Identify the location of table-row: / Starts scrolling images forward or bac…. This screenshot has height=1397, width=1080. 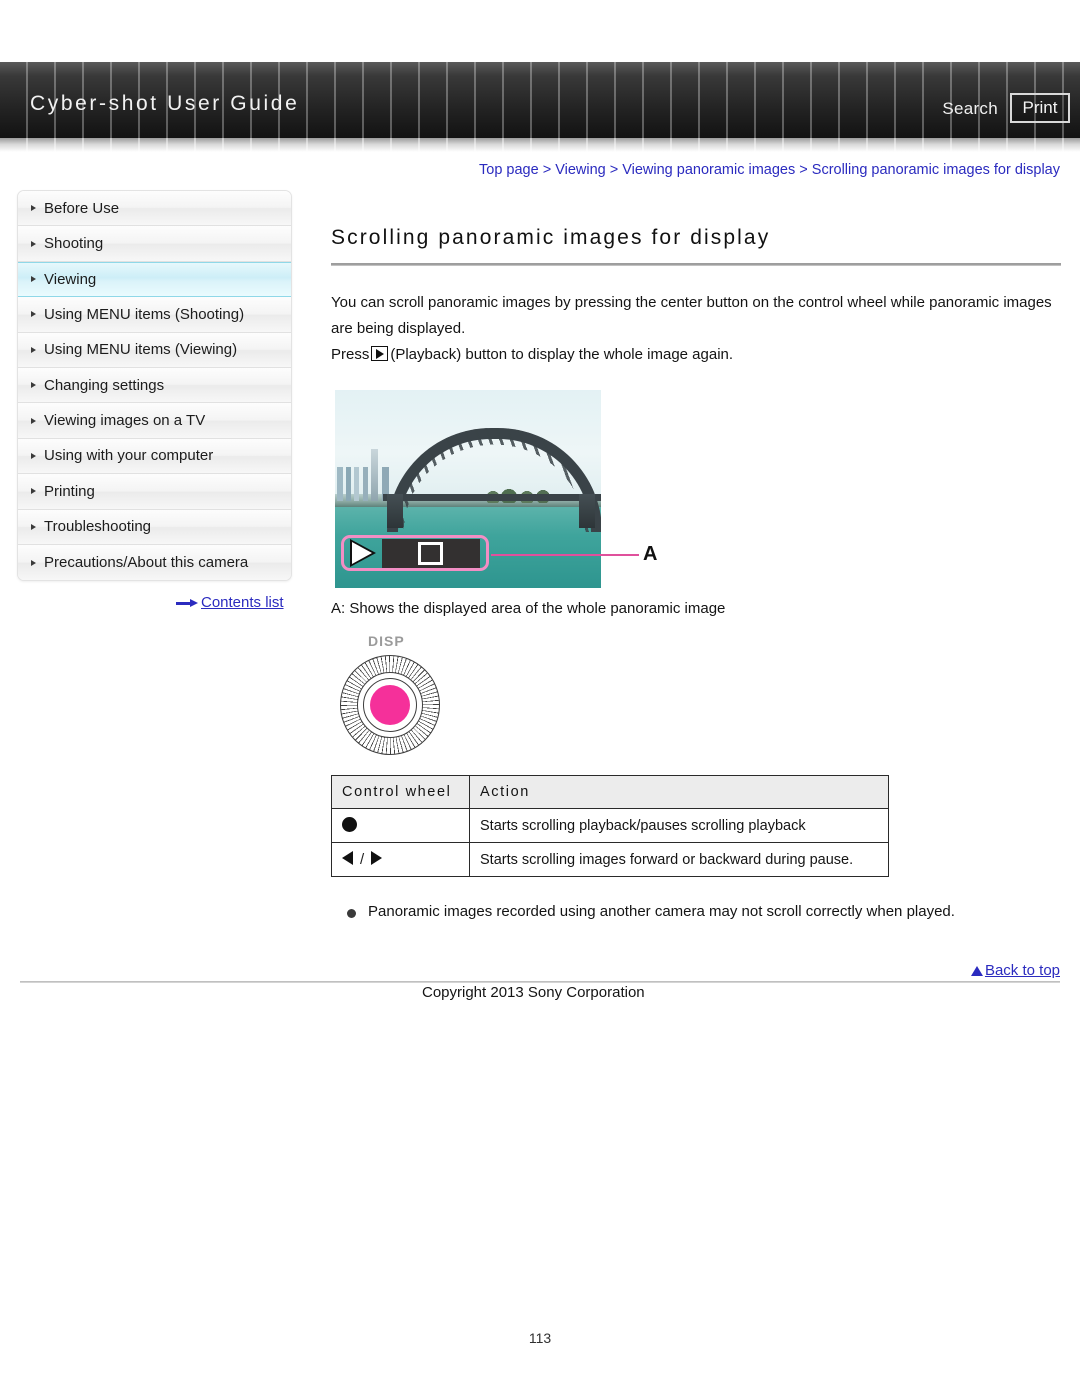
(610, 859).